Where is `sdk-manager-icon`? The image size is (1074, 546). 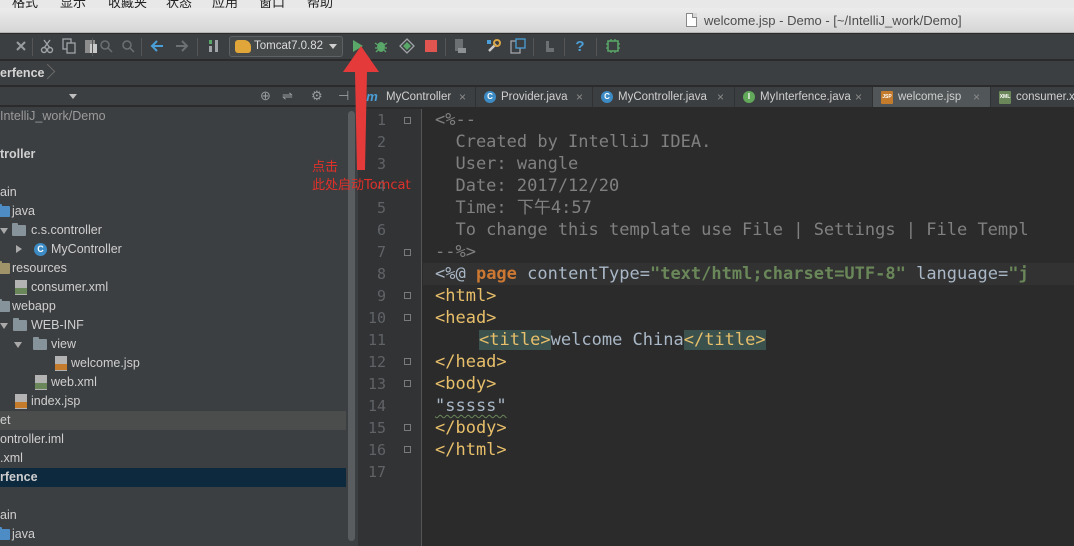
sdk-manager-icon is located at coordinates (550, 46).